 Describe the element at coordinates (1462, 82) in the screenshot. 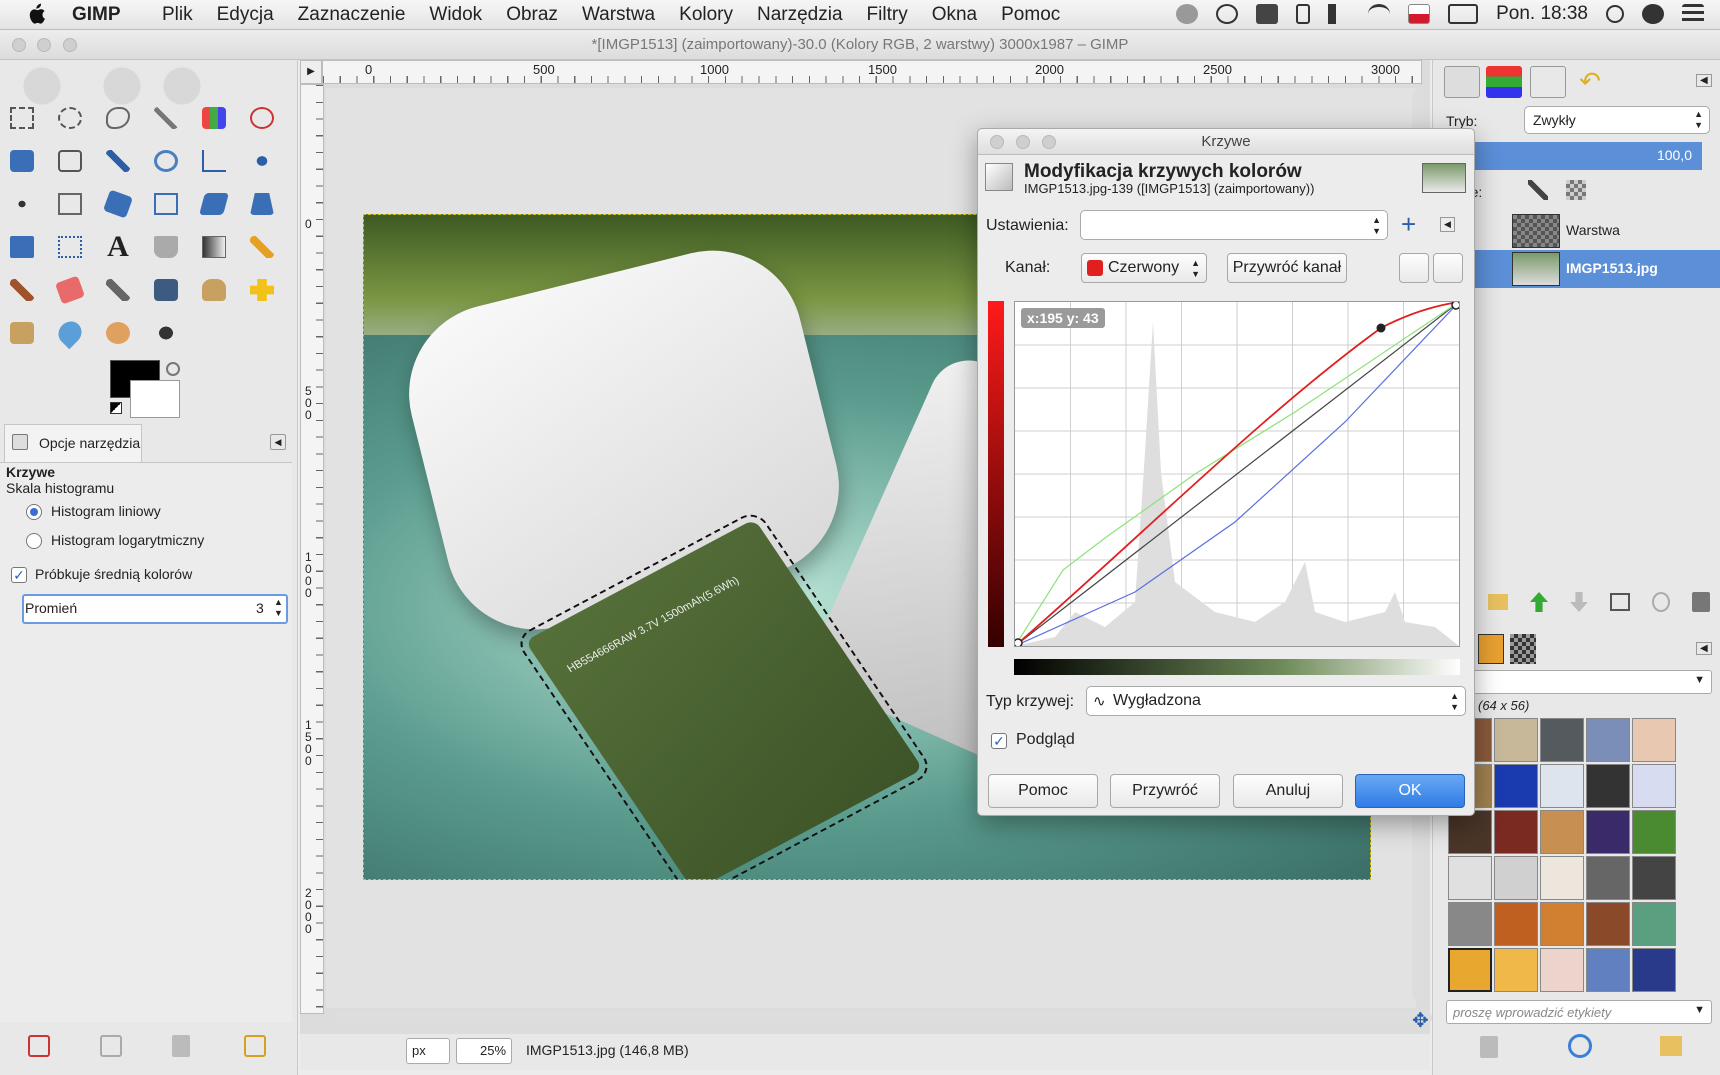

I see `tab-layers-icon` at that location.